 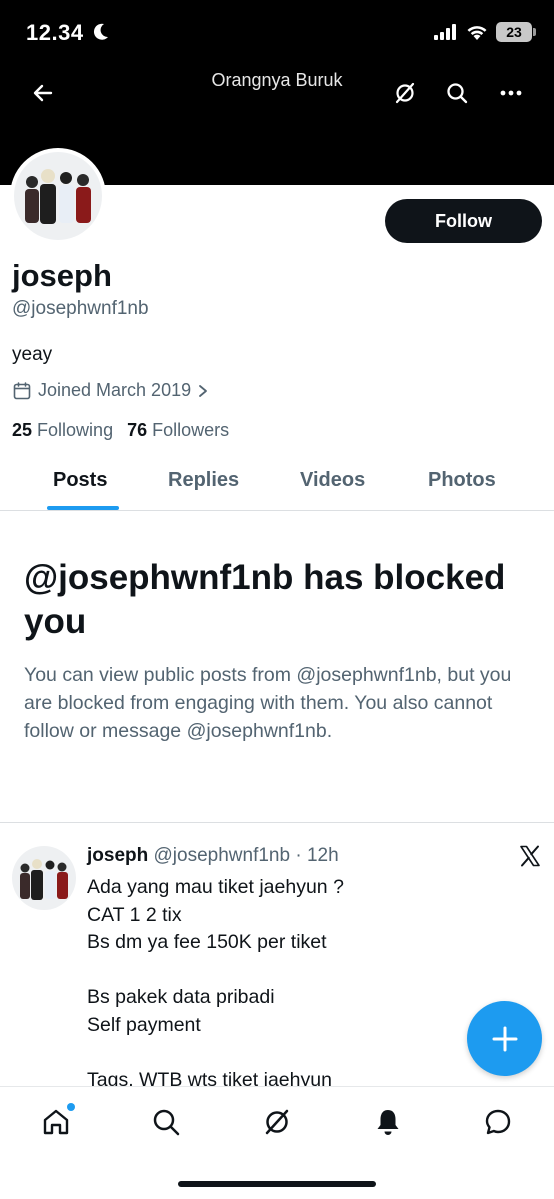 I want to click on joined-date: Joined March 2019, so click(x=110, y=390).